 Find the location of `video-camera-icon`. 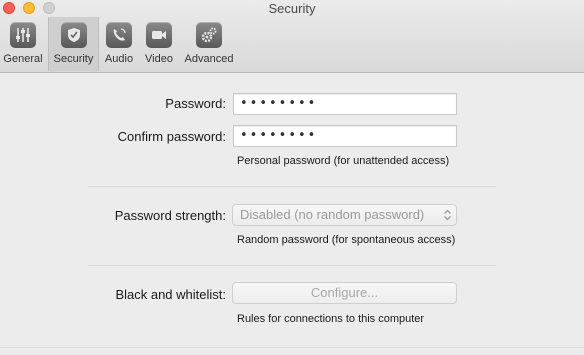

video-camera-icon is located at coordinates (159, 35).